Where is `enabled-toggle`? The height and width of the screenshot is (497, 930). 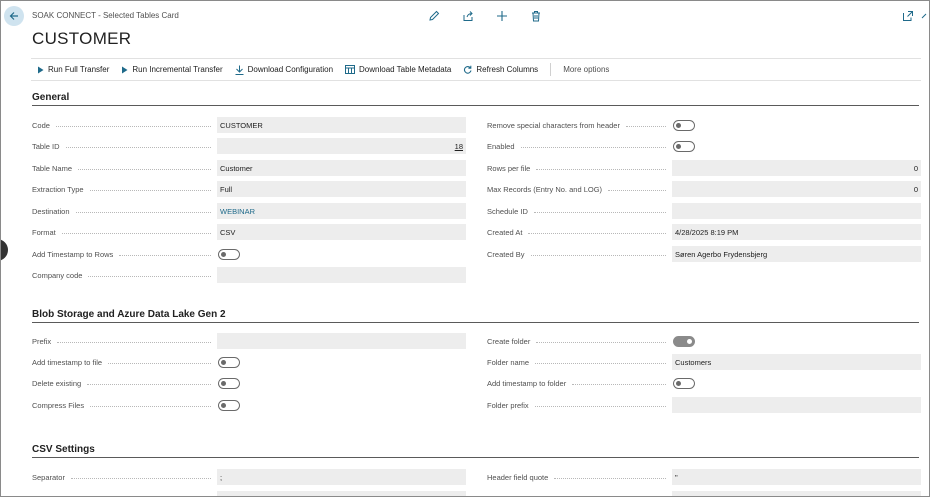 enabled-toggle is located at coordinates (684, 146).